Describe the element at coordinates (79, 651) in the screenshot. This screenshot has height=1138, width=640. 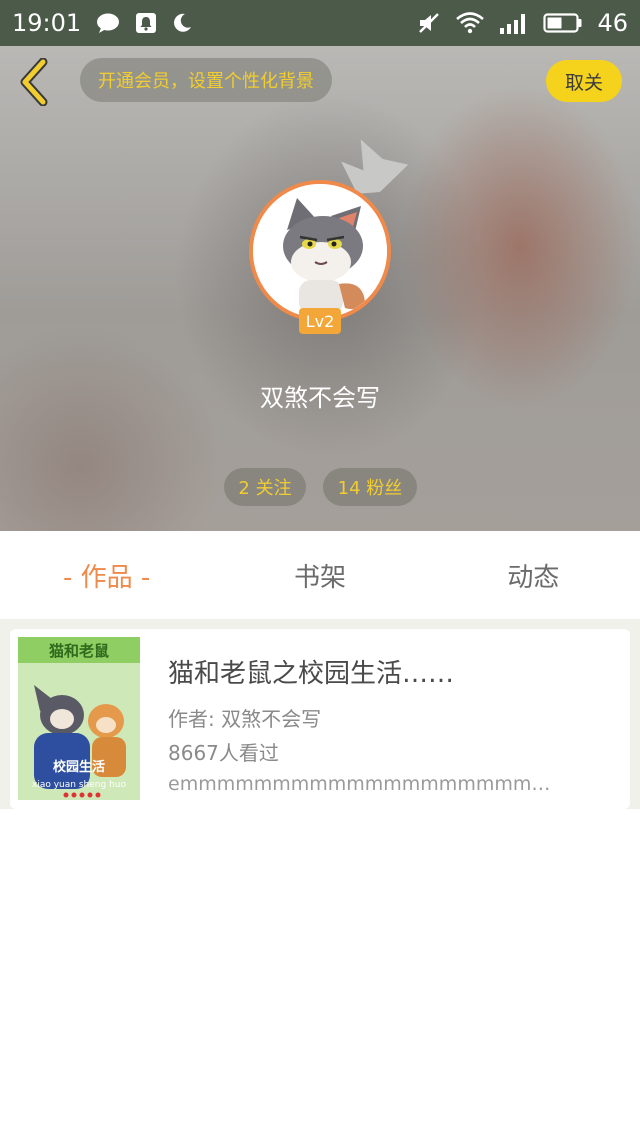
I see `svg-text: 猫和老鼠` at that location.